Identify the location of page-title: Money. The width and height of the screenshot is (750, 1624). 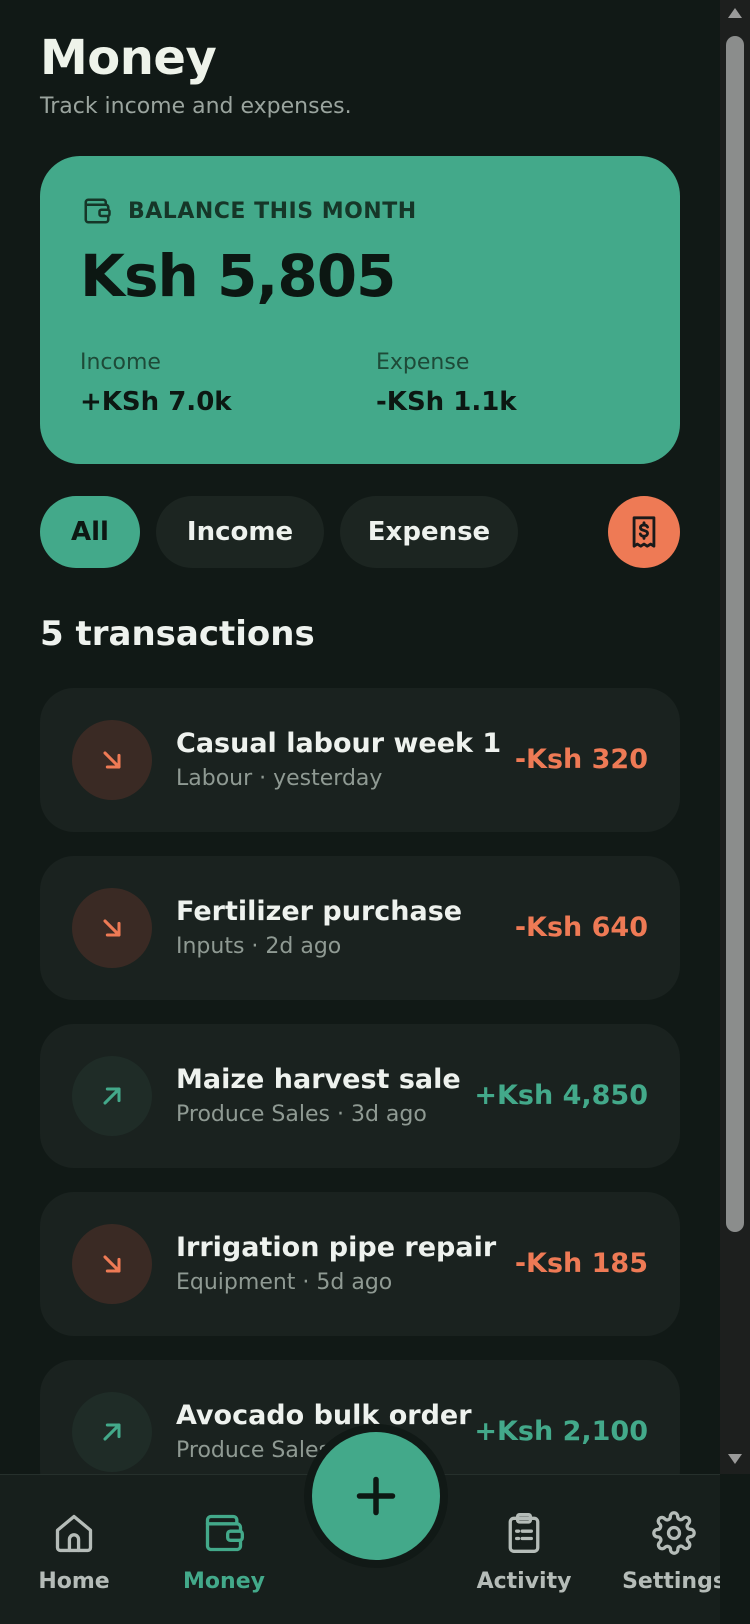
(128, 58).